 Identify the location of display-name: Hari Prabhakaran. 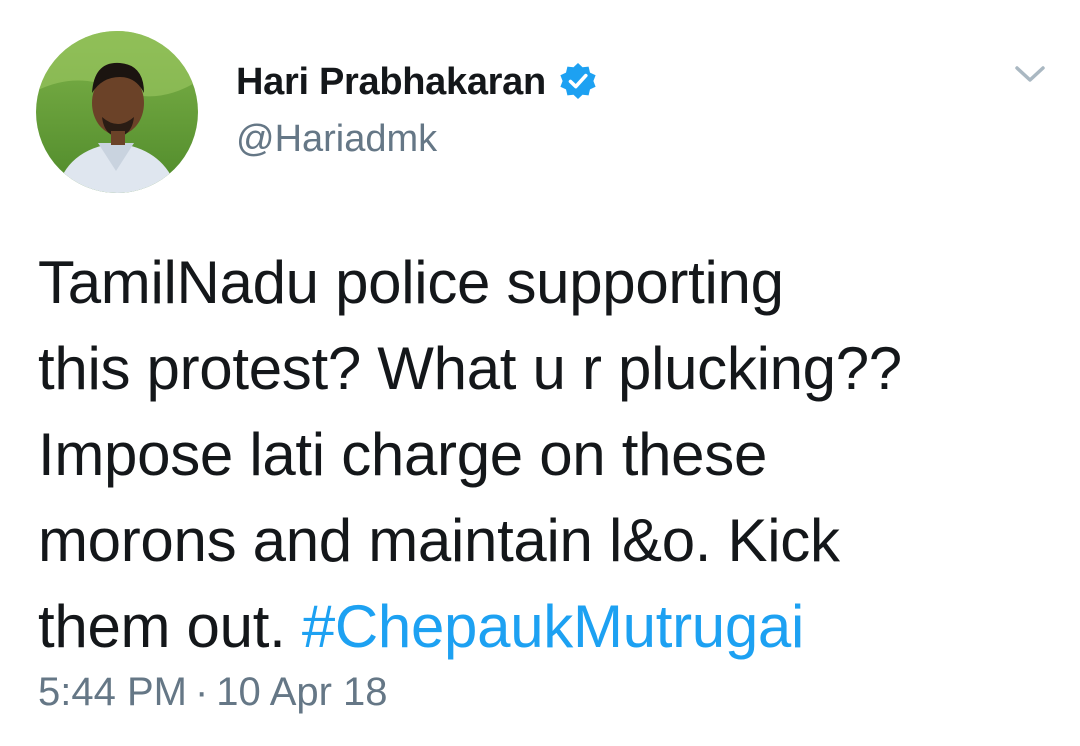
(391, 82).